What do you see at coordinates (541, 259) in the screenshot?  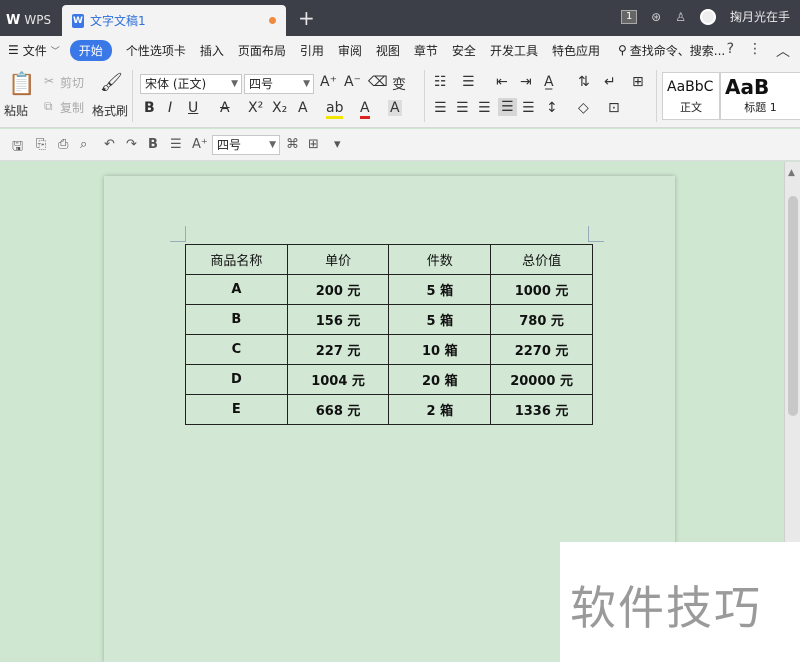 I see `table-header-cell: 总价值` at bounding box center [541, 259].